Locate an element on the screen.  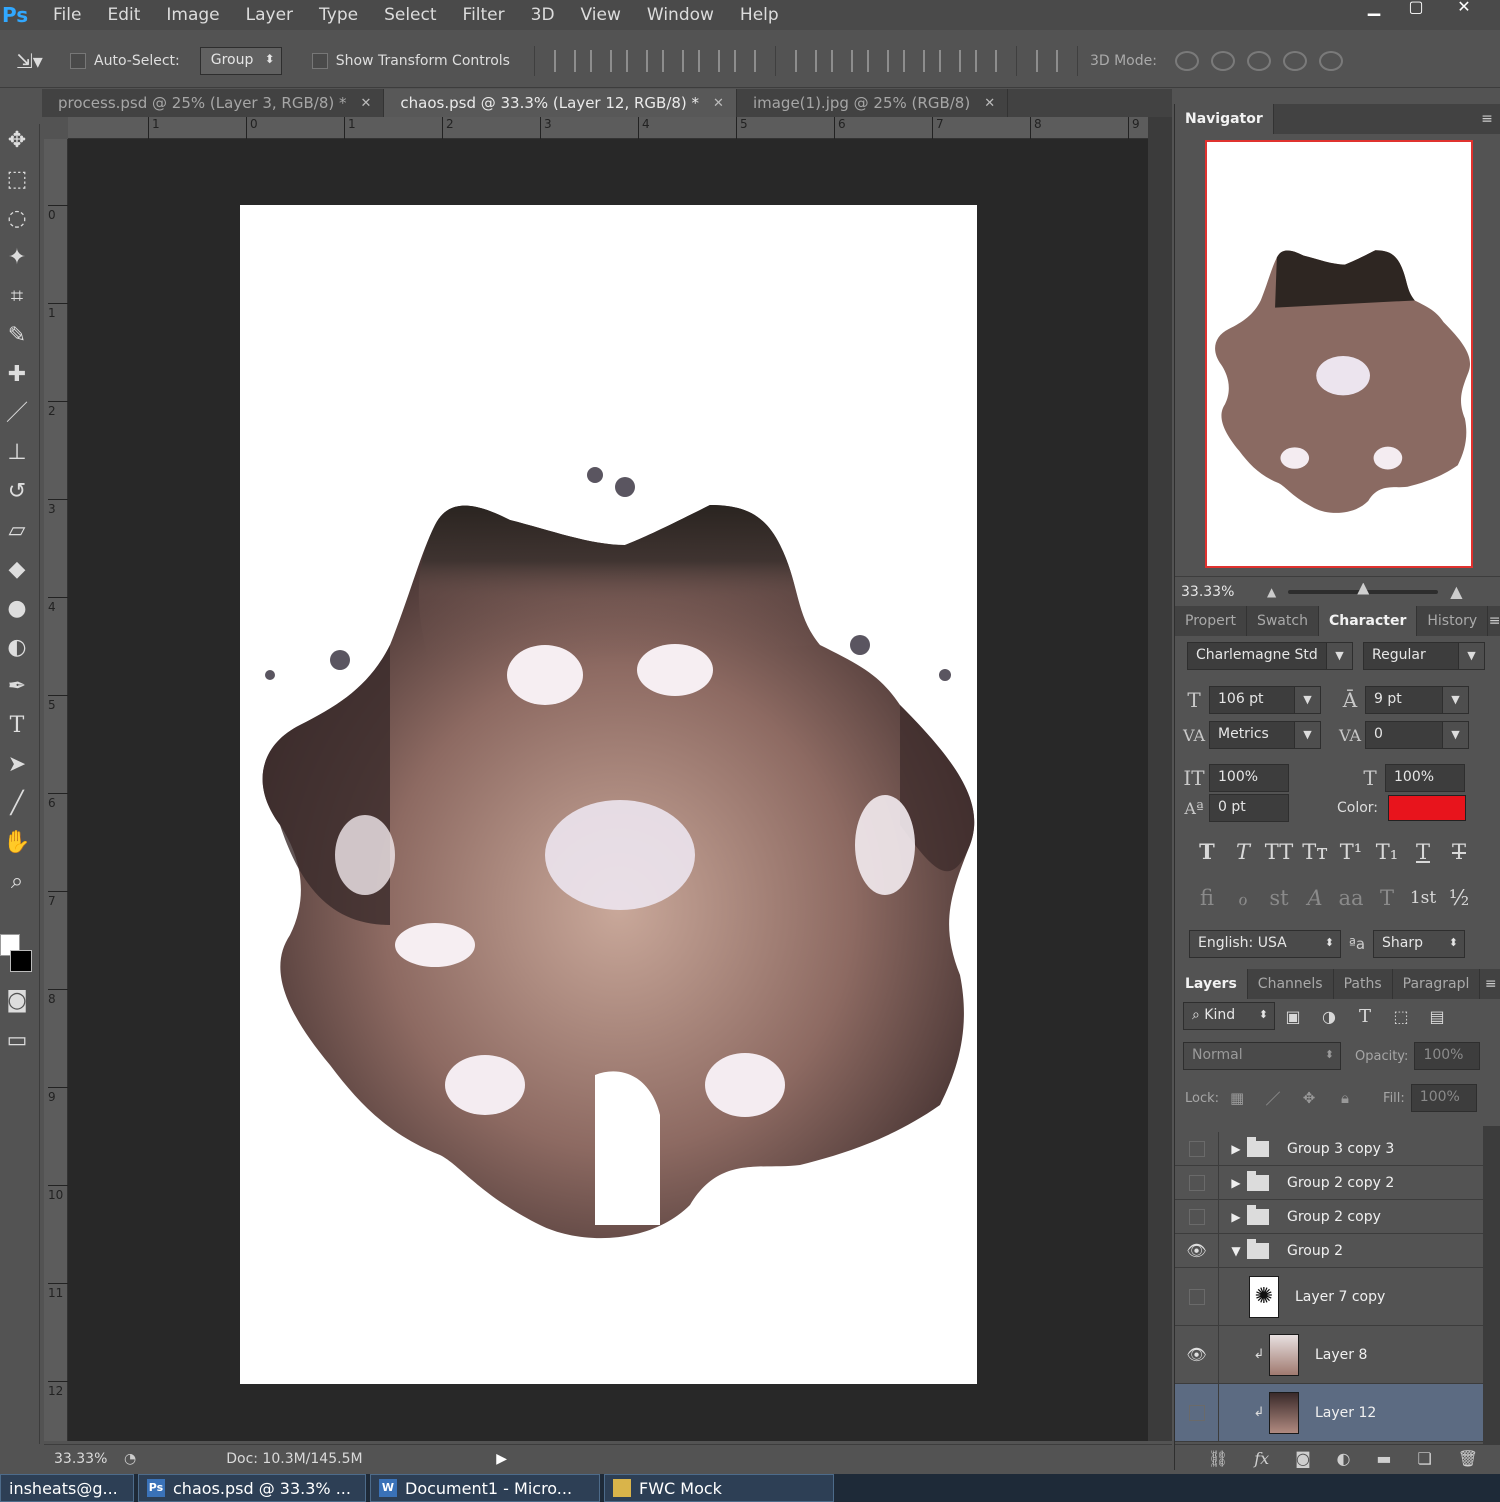
zoom-tool-icon: ⌕ is located at coordinates (17, 882).